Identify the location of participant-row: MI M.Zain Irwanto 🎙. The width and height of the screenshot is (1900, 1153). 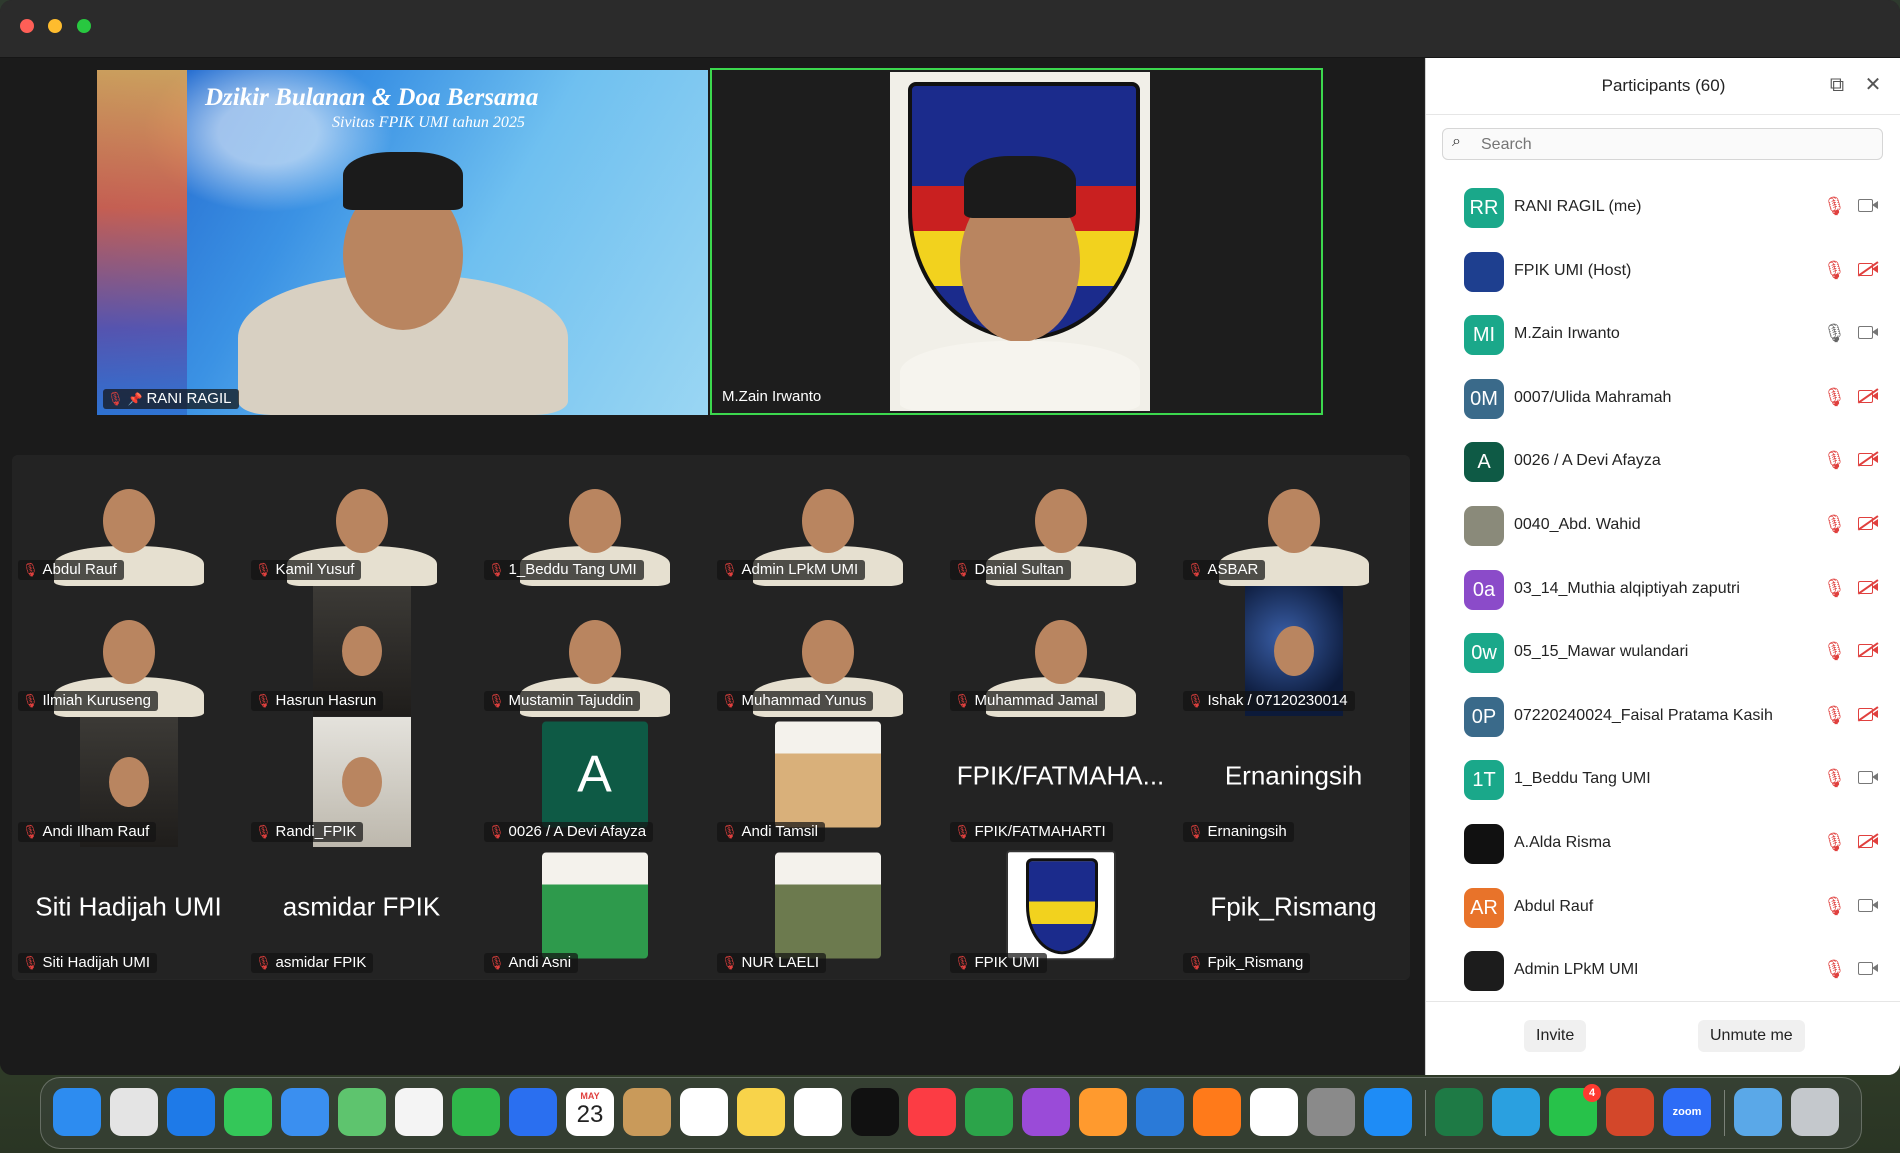
(1663, 335).